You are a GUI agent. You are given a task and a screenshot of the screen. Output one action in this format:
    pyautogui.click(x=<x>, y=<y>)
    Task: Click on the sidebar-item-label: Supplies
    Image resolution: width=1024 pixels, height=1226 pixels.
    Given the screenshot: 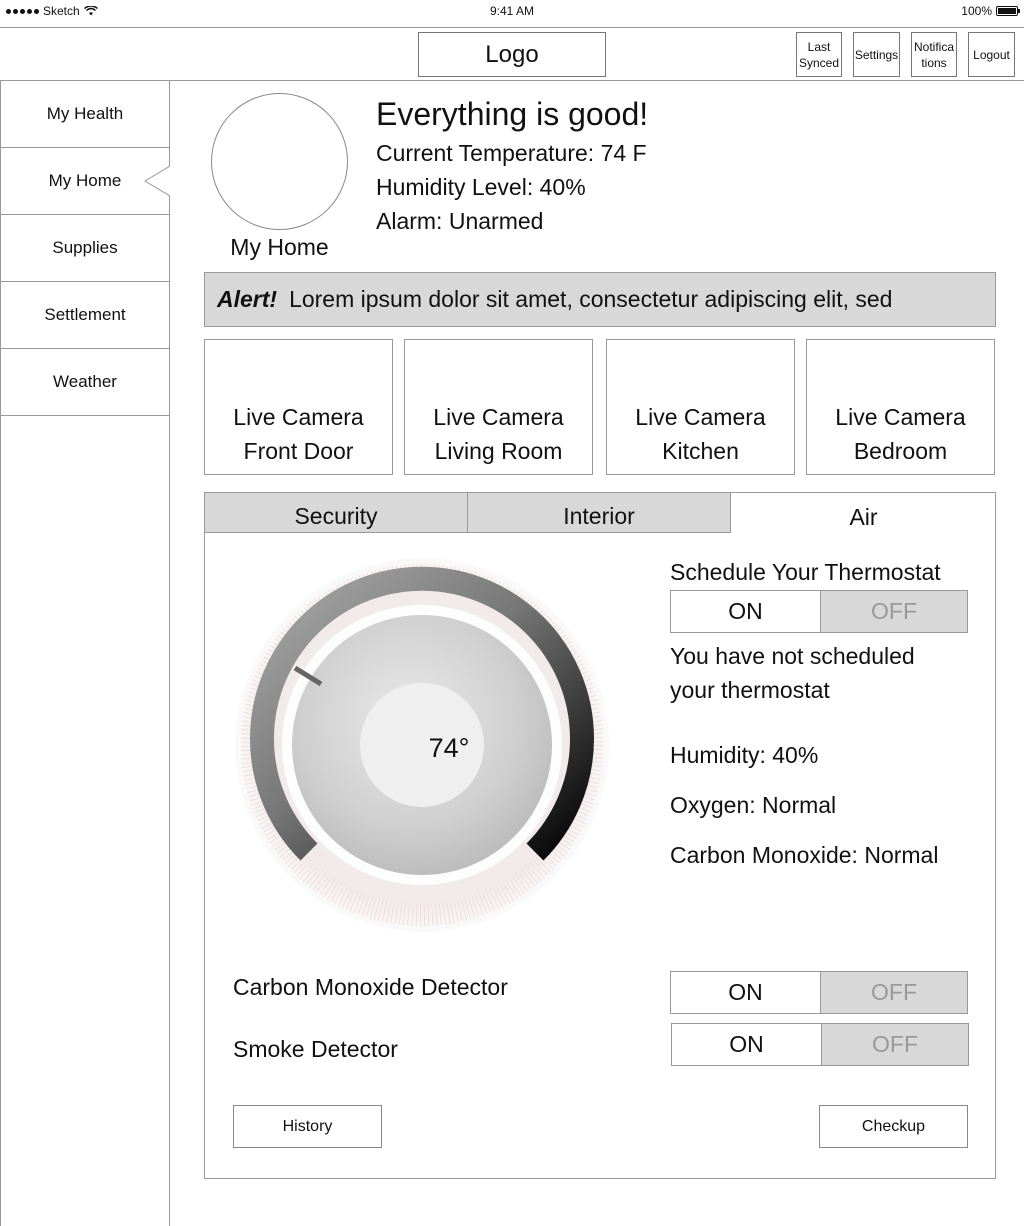 What is the action you would take?
    pyautogui.click(x=85, y=247)
    